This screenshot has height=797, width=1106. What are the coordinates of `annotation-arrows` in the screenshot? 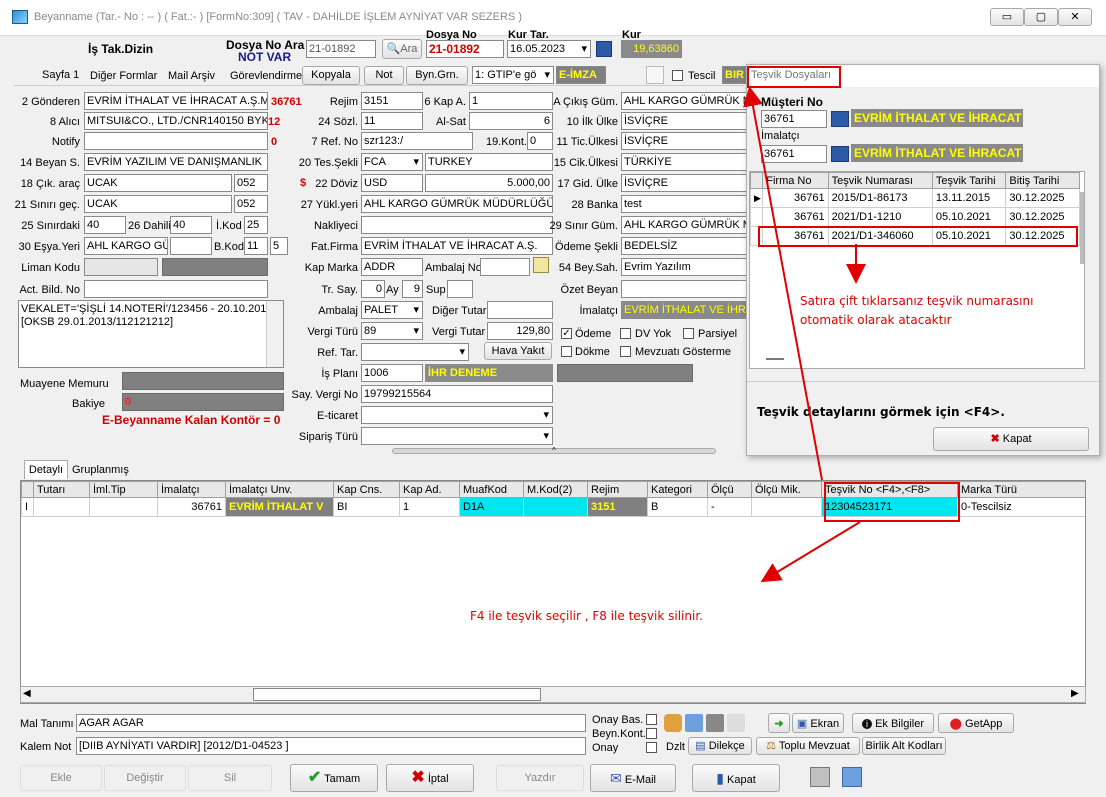 It's located at (804, 334).